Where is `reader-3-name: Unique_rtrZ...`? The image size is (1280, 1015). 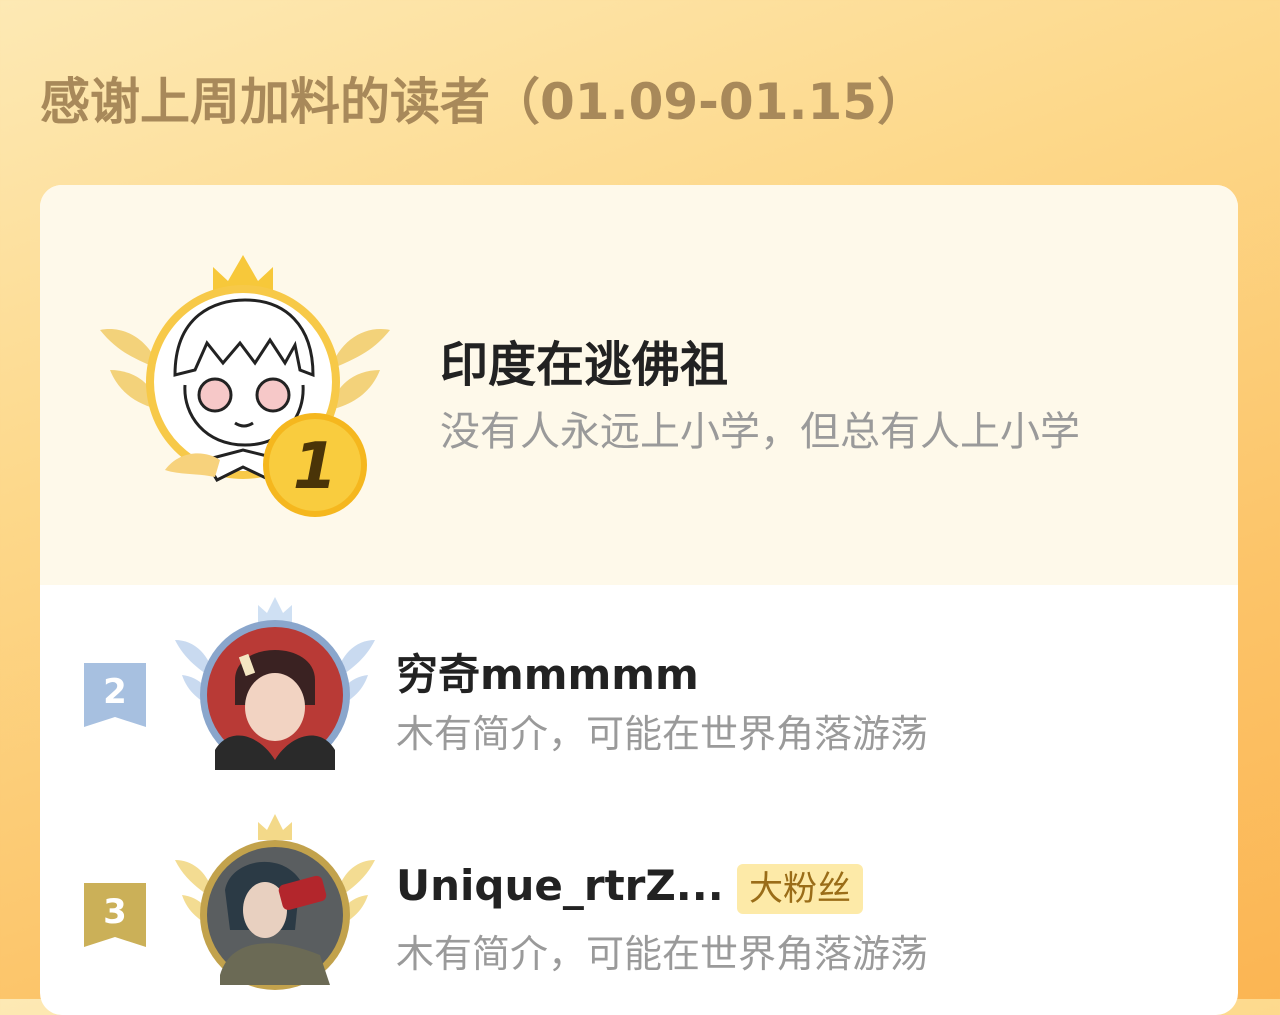
reader-3-name: Unique_rtrZ... is located at coordinates (560, 885).